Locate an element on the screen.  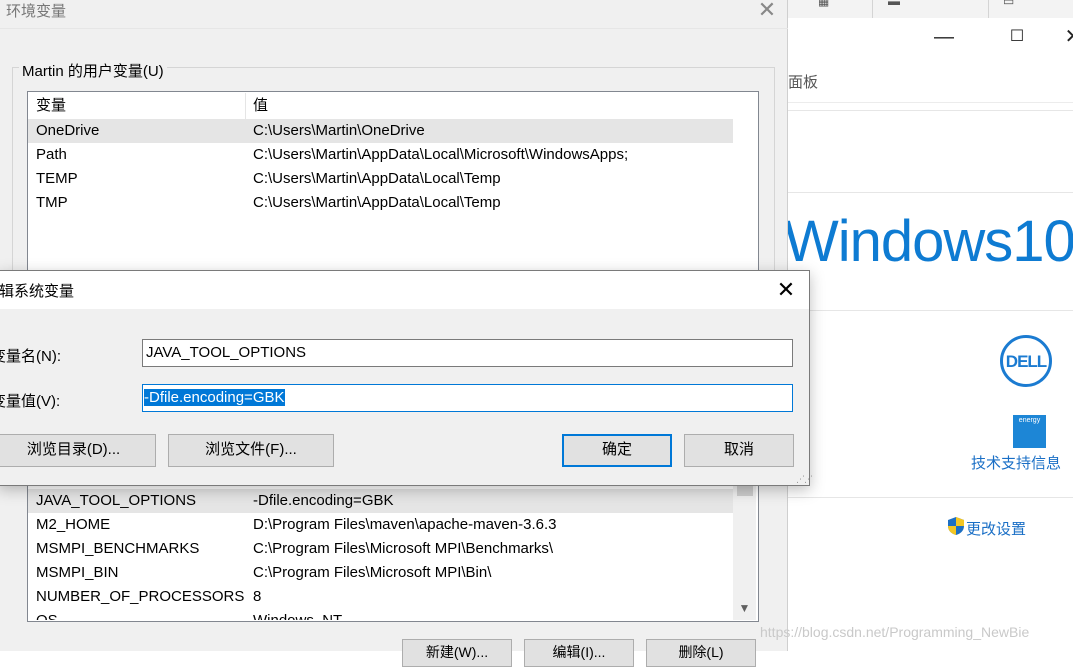
address-fragment: 面板 is located at coordinates (803, 82).